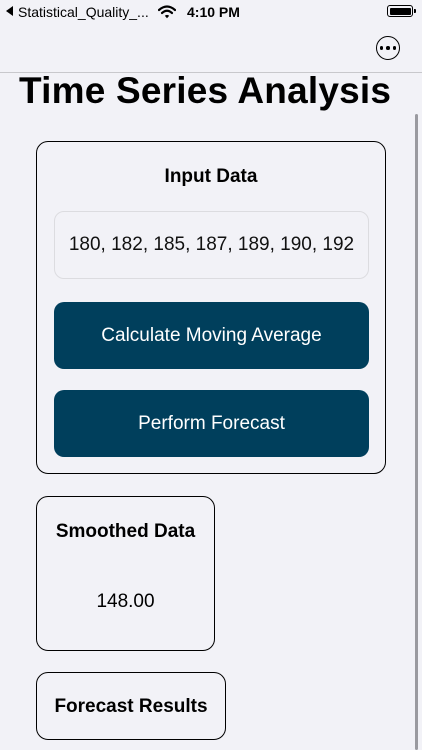  Describe the element at coordinates (125, 601) in the screenshot. I see `smoothed-data-value: 148.00` at that location.